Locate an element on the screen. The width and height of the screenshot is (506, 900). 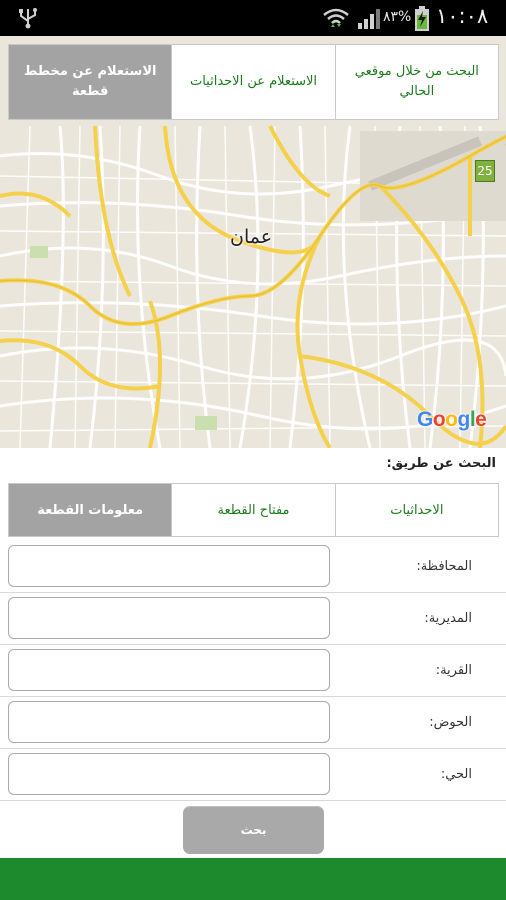
directorate-row: المديرية: is located at coordinates (253, 619).